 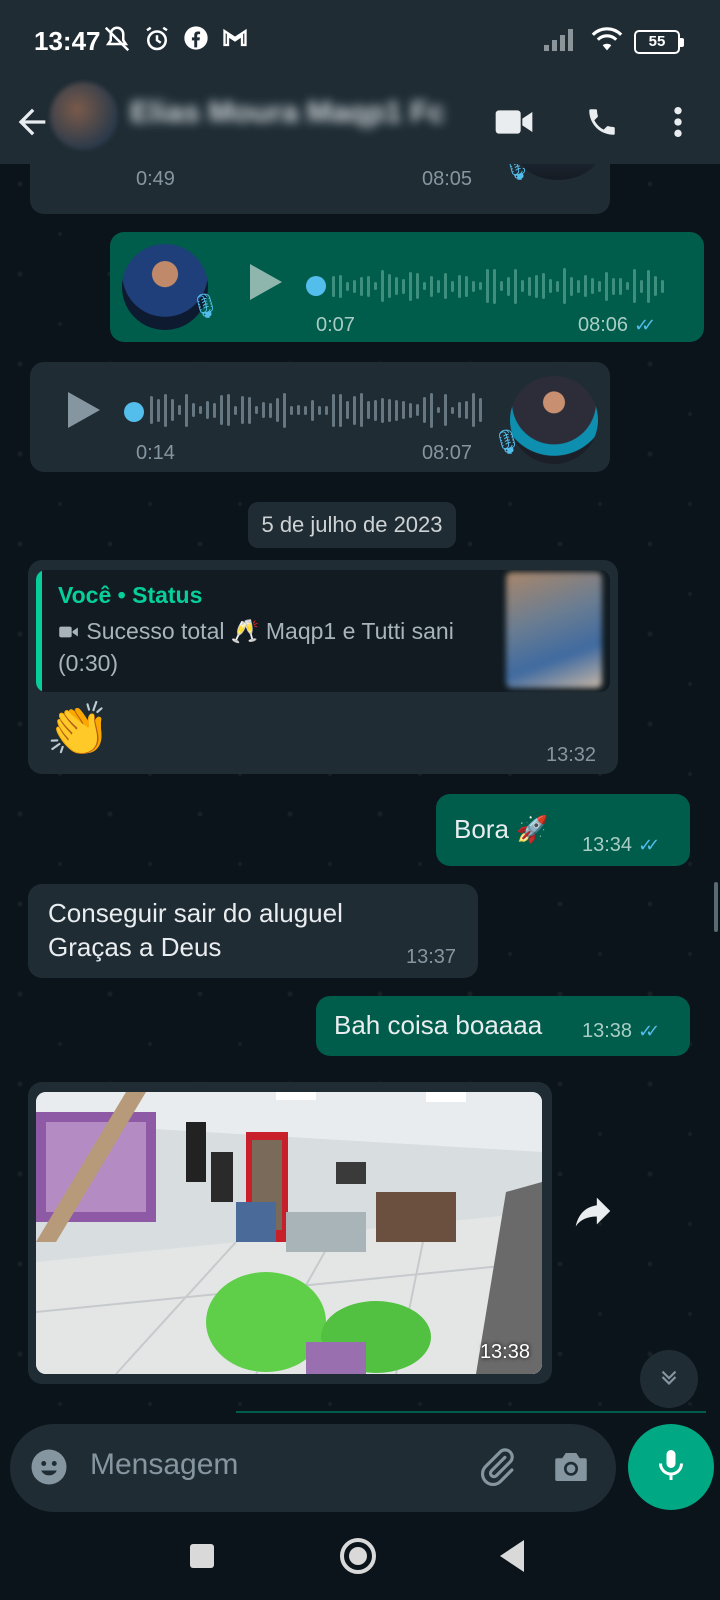 I want to click on voice-duration: 0:14, so click(x=155, y=453).